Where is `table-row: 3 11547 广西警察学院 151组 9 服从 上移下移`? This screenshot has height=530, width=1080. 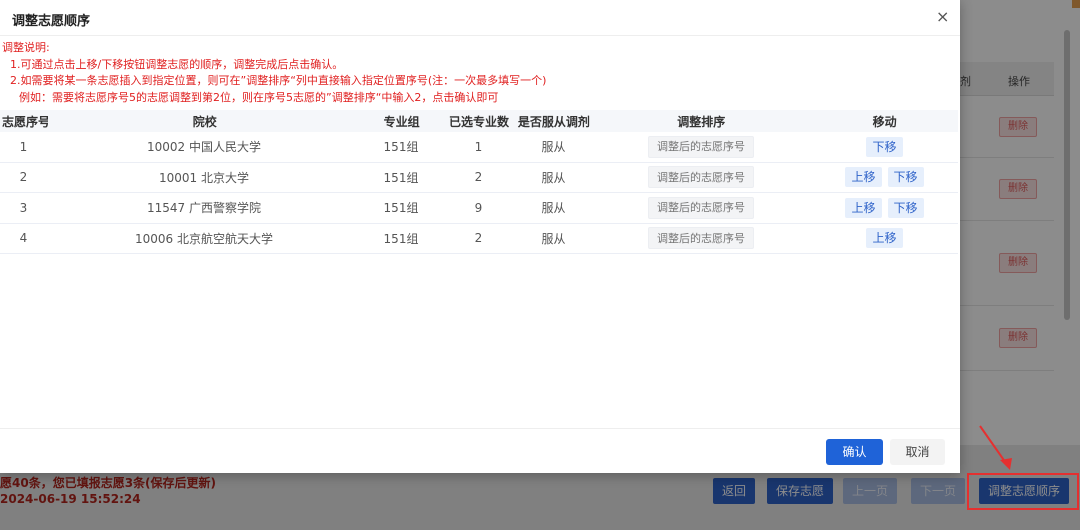
table-row: 3 11547 广西警察学院 151组 9 服从 上移下移 is located at coordinates (479, 208).